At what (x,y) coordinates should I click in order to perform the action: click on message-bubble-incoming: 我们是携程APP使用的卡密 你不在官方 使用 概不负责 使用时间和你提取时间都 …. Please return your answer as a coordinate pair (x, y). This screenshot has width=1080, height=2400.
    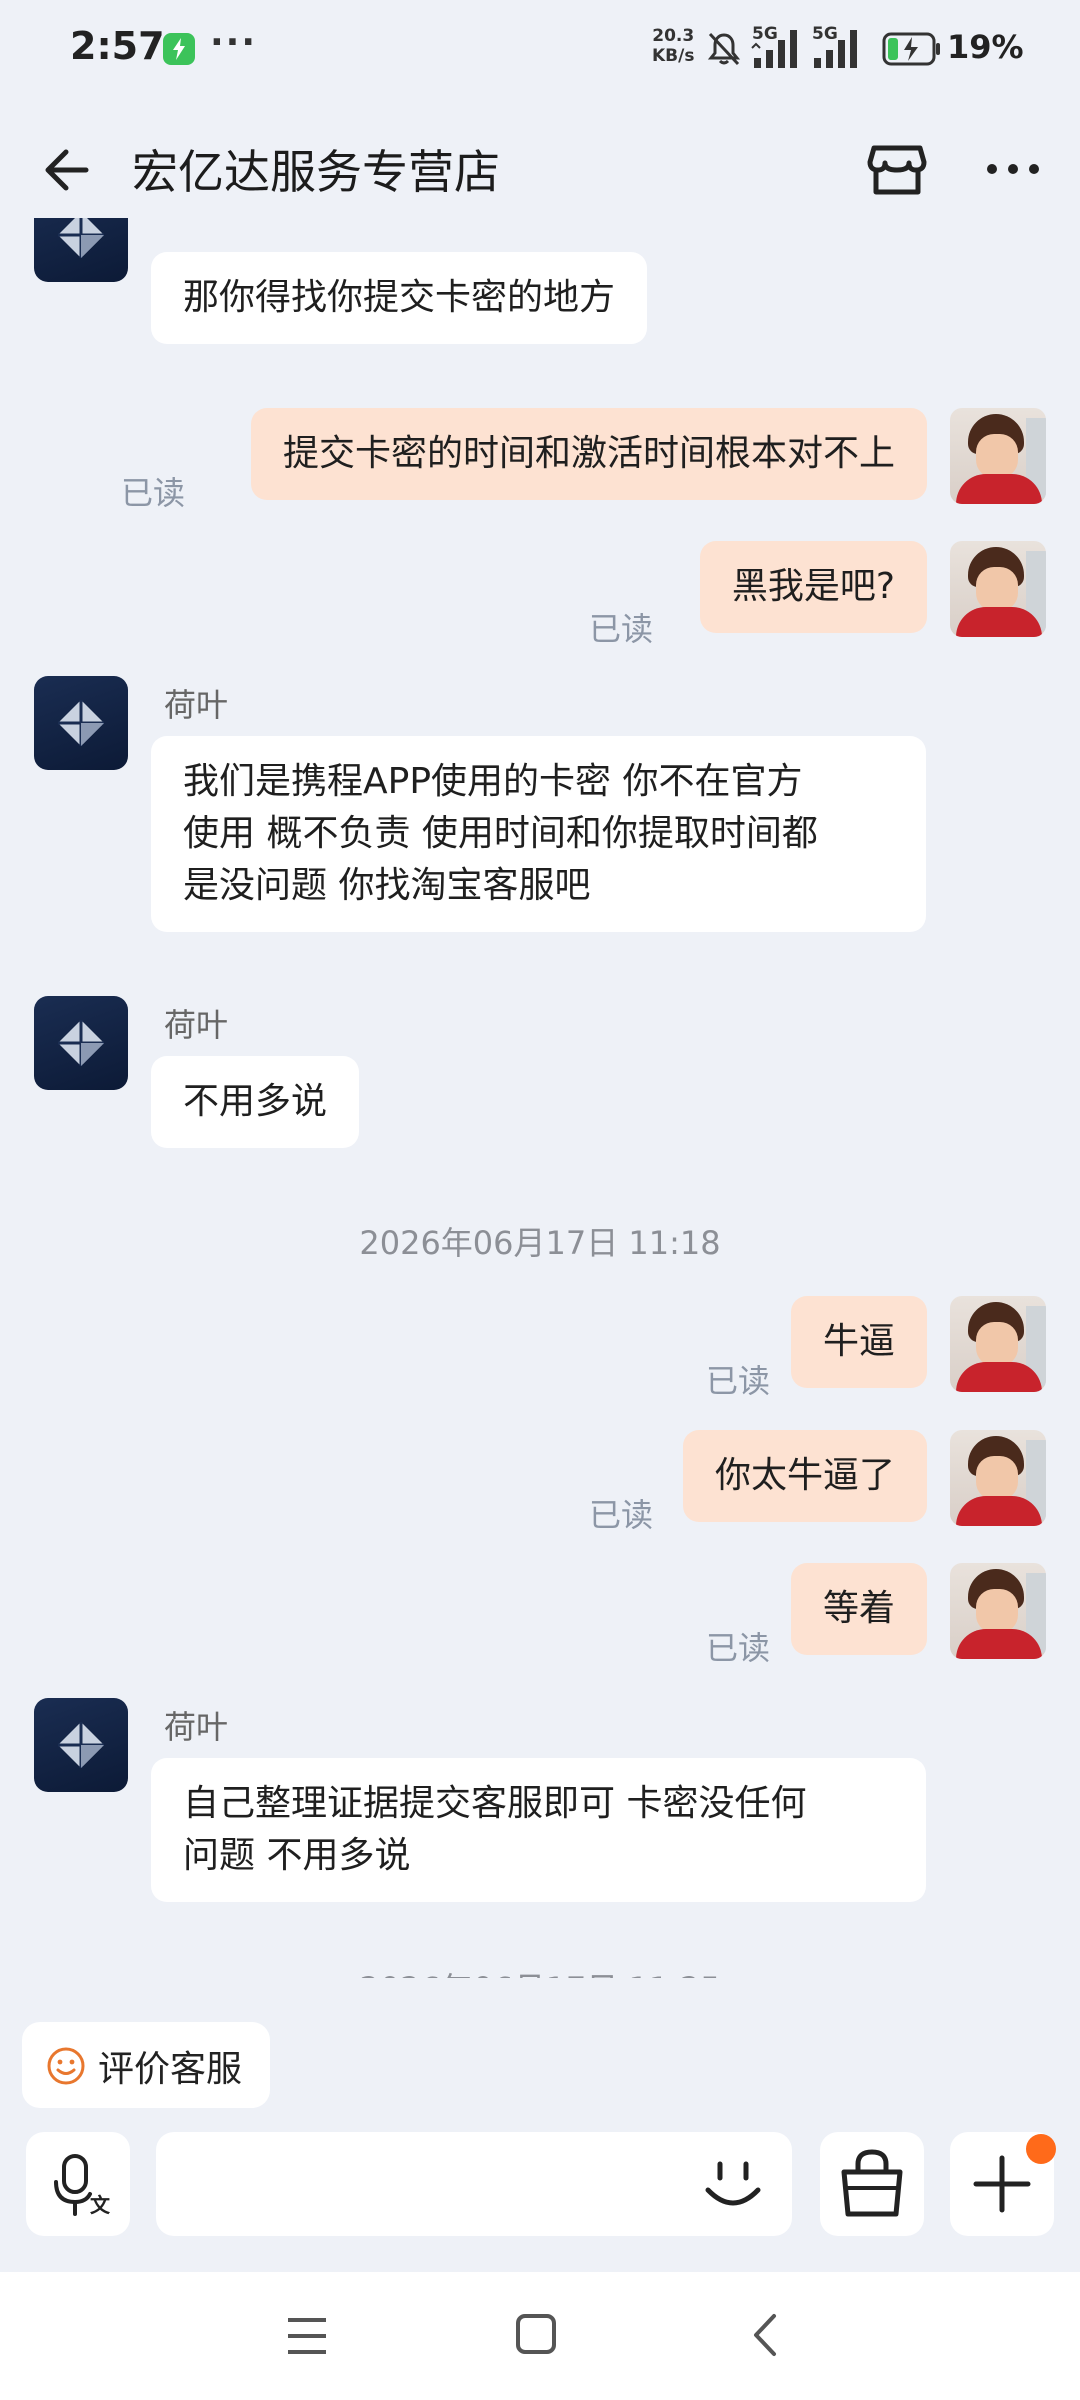
    Looking at the image, I should click on (538, 834).